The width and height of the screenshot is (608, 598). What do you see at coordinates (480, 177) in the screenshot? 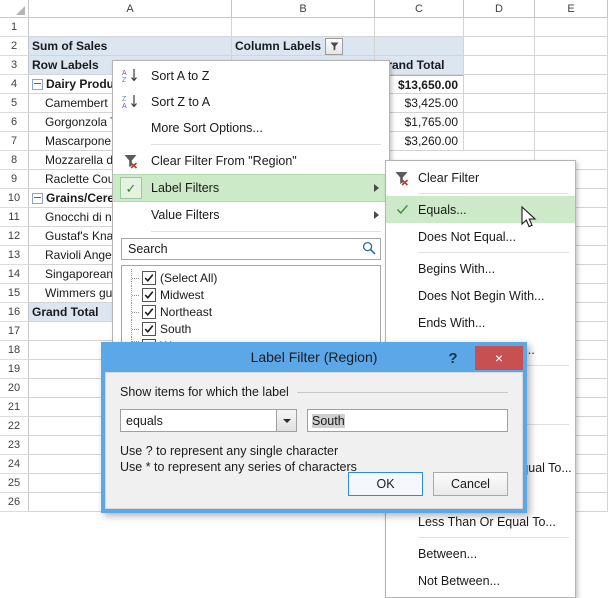
I see `submenu-item-clear-filter: Clear Filter` at bounding box center [480, 177].